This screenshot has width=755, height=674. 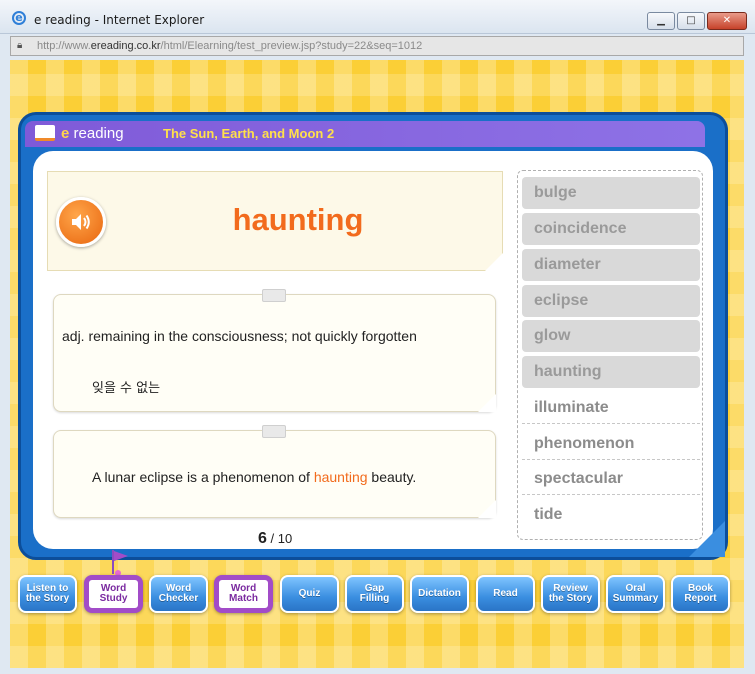 What do you see at coordinates (64, 46) in the screenshot?
I see `url-prefix: http://www.` at bounding box center [64, 46].